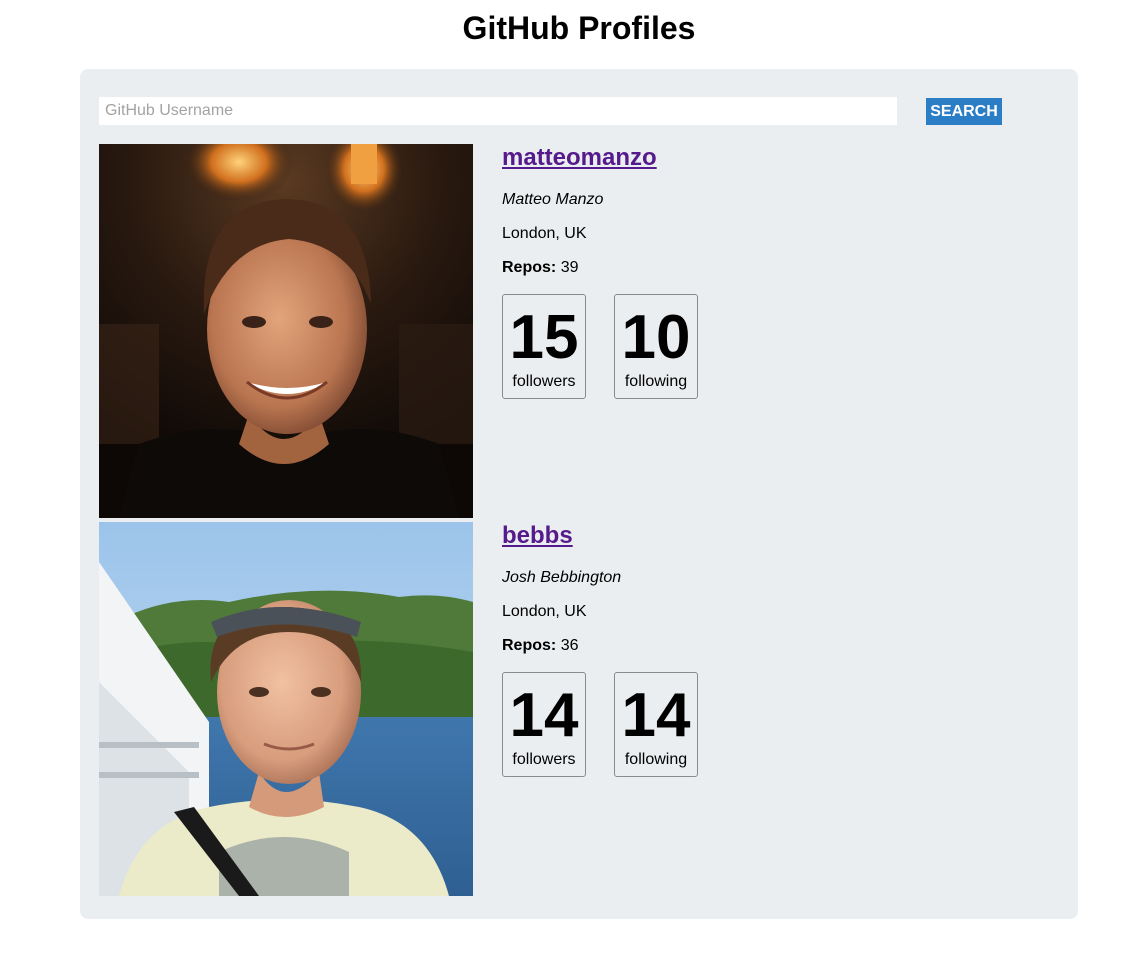  What do you see at coordinates (964, 111) in the screenshot?
I see `search-button: SEARCH` at bounding box center [964, 111].